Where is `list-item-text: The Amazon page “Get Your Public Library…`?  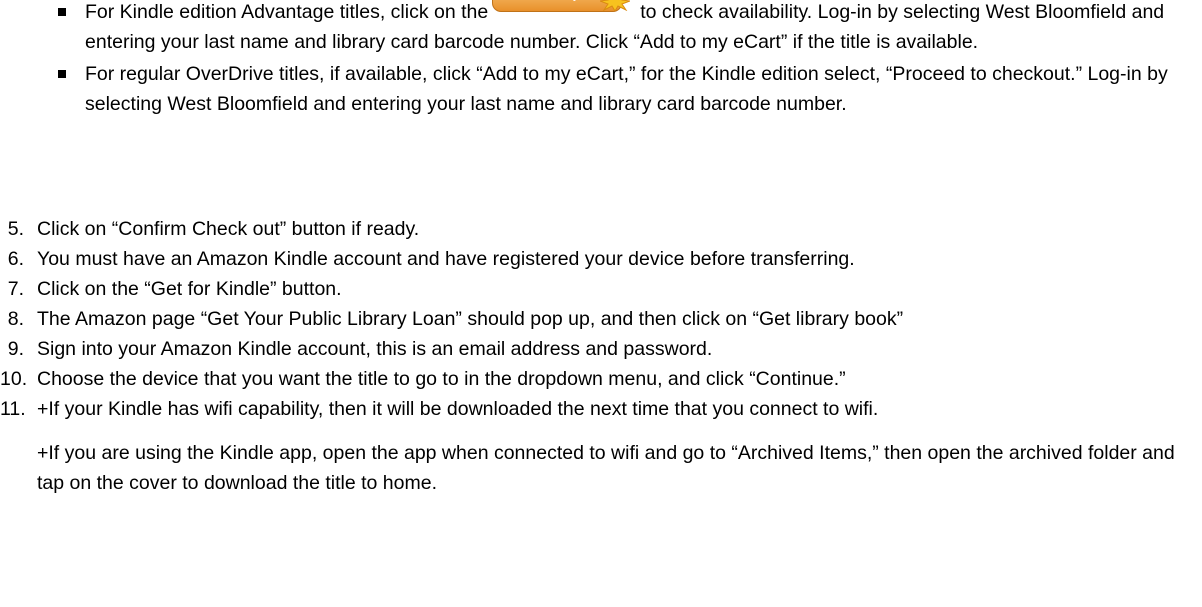 list-item-text: The Amazon page “Get Your Public Library… is located at coordinates (470, 319).